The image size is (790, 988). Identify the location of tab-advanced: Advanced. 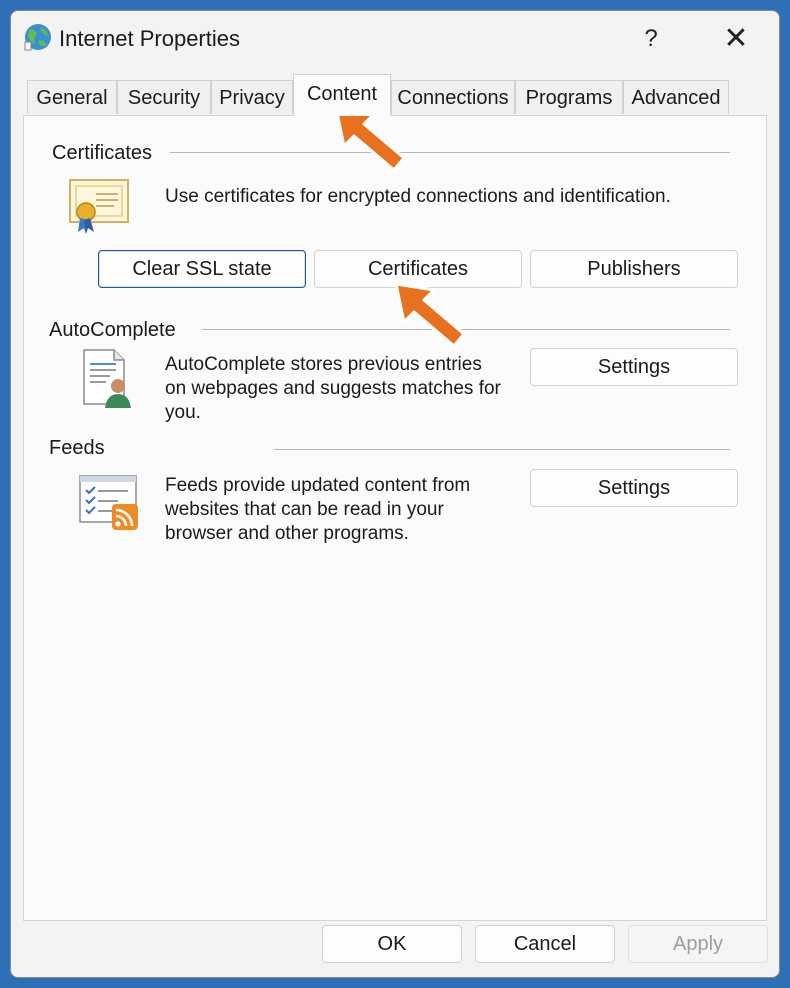
(676, 97).